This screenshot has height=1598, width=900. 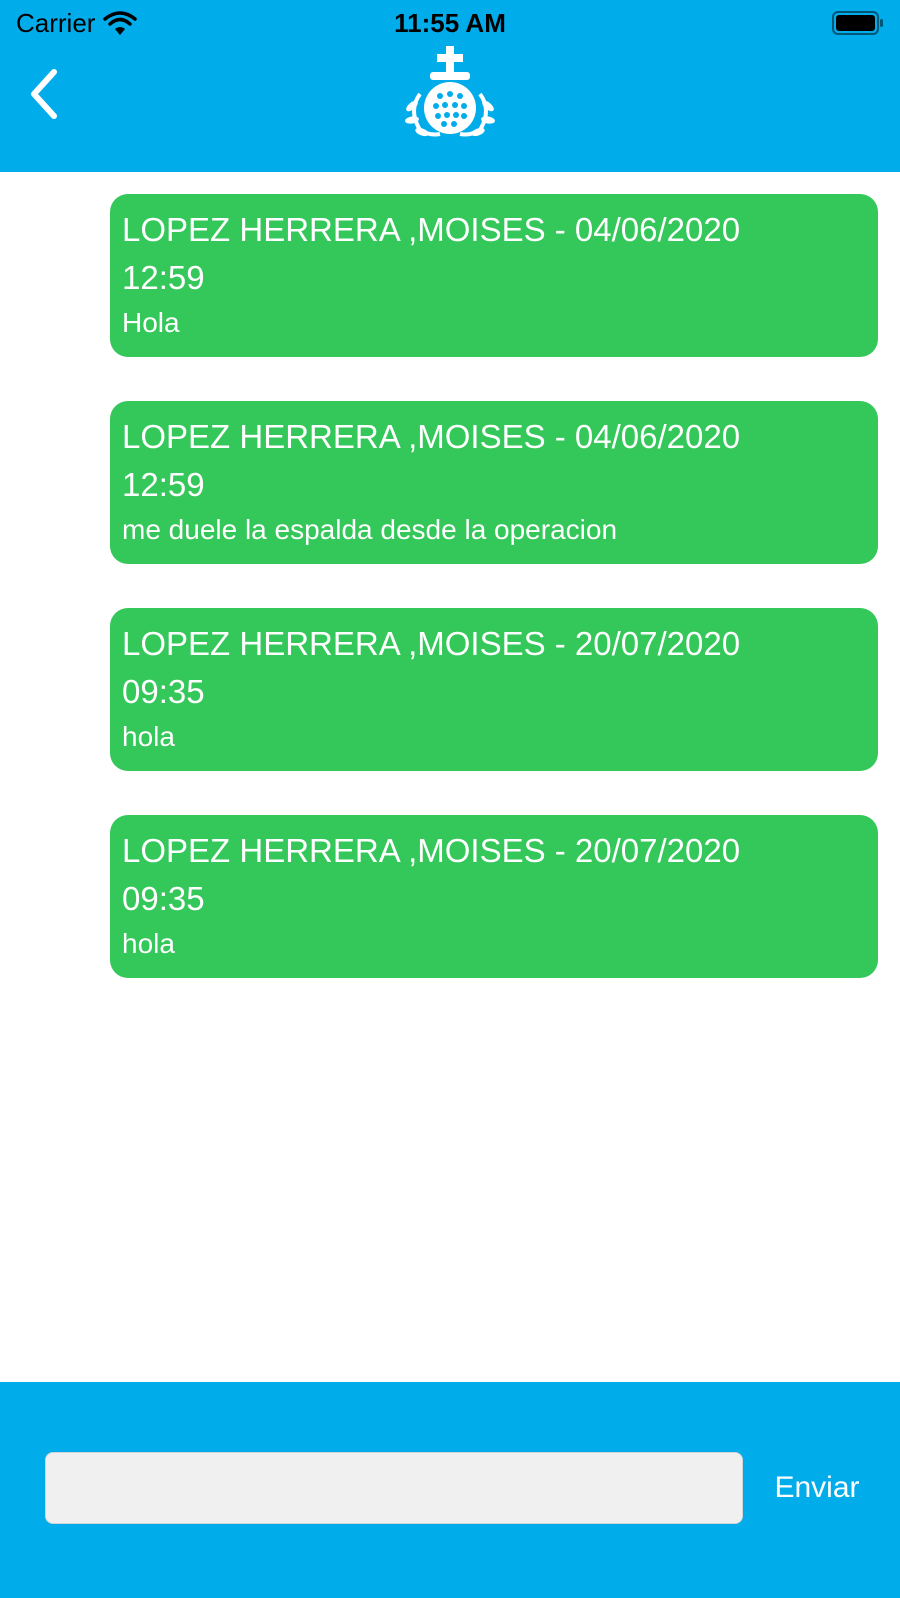 What do you see at coordinates (151, 322) in the screenshot?
I see `message-text: Hola` at bounding box center [151, 322].